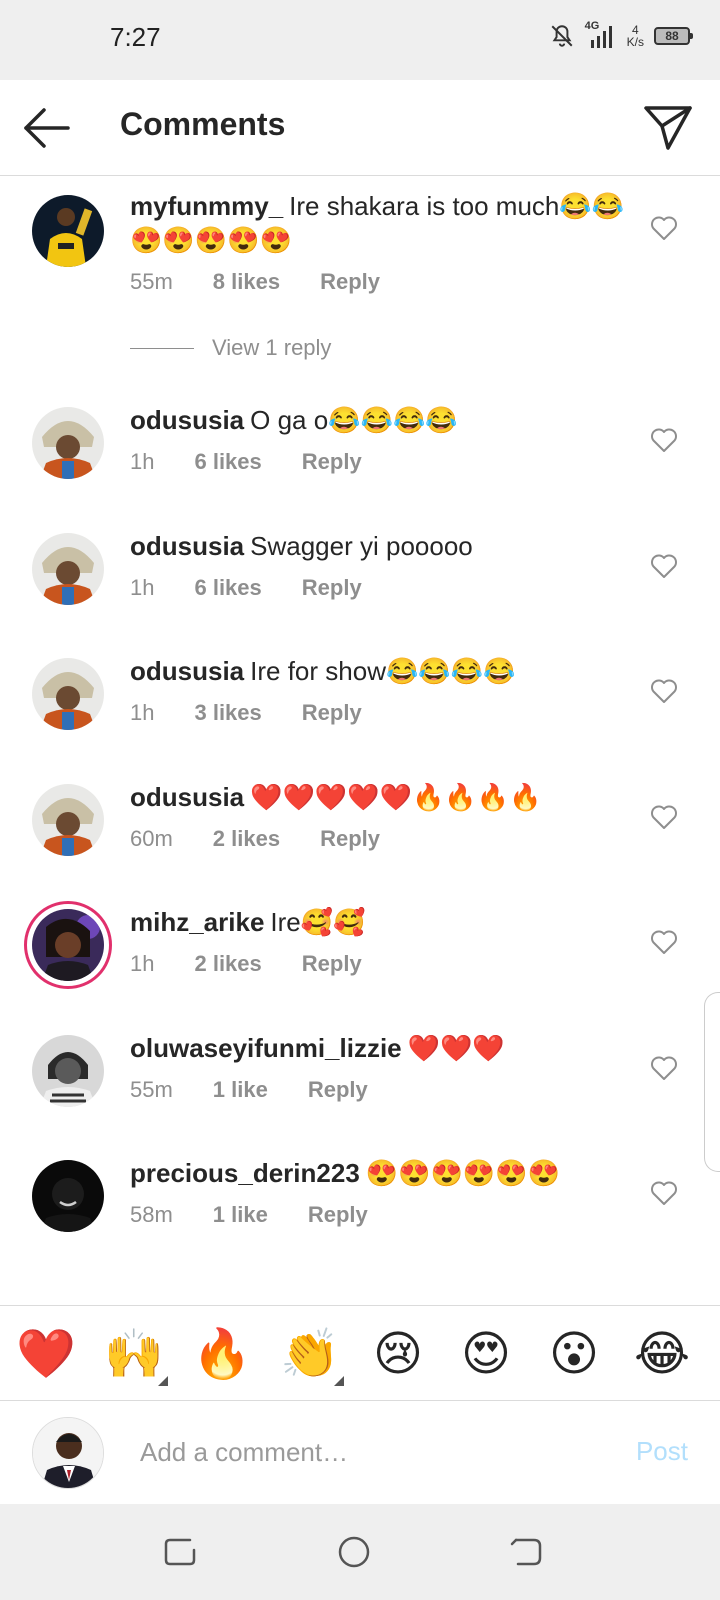 This screenshot has height=1600, width=720. Describe the element at coordinates (360, 40) in the screenshot. I see `status-bar: 7:27 4G 4 K/s 88` at that location.